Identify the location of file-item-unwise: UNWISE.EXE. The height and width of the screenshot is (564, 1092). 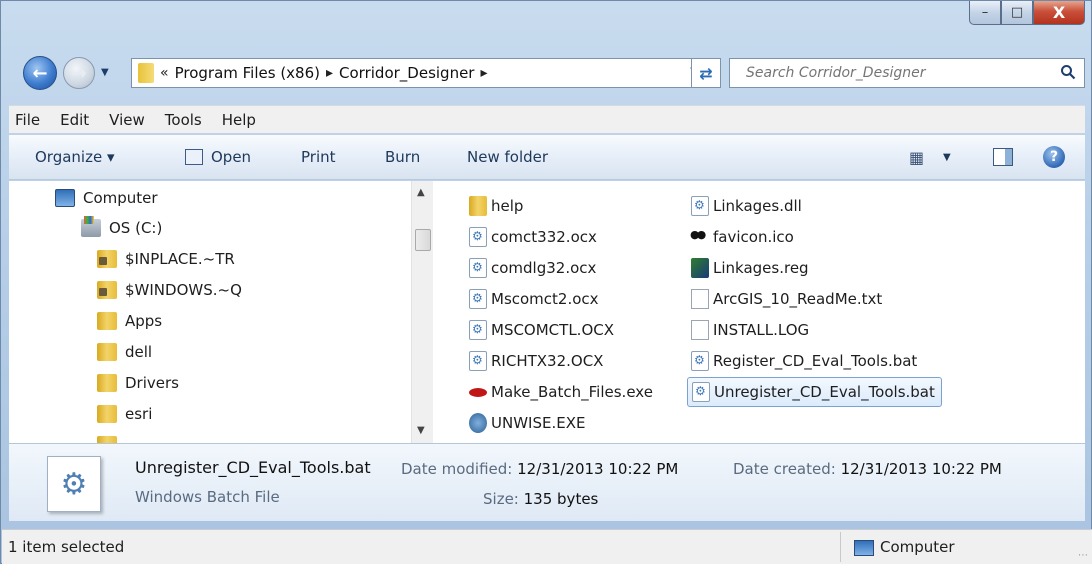
(528, 423).